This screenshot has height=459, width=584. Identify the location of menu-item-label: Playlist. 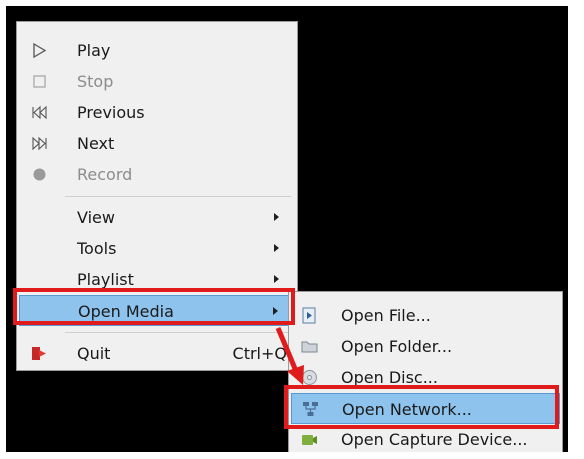
(105, 279).